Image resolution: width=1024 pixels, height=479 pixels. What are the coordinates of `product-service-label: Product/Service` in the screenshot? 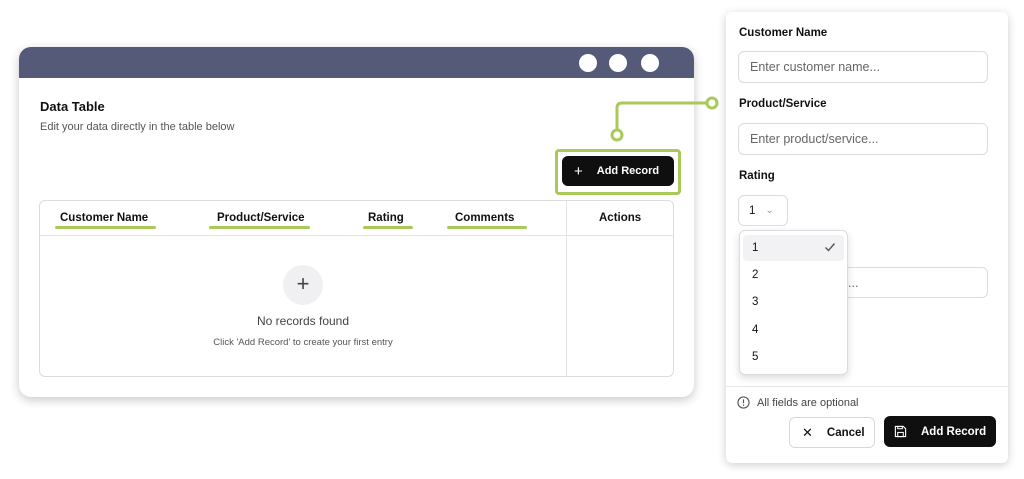 It's located at (783, 104).